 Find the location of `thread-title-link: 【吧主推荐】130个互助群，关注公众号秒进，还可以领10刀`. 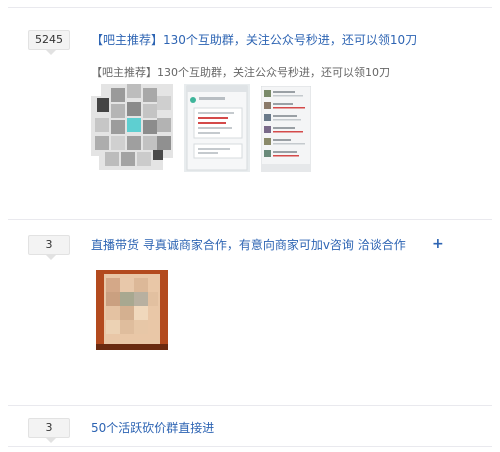

thread-title-link: 【吧主推荐】130个互助群，关注公众号秒进，还可以领10刀 is located at coordinates (254, 39).